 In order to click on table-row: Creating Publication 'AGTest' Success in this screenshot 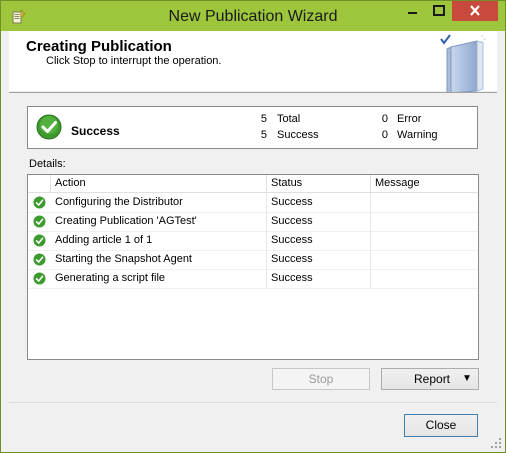, I will do `click(253, 222)`.